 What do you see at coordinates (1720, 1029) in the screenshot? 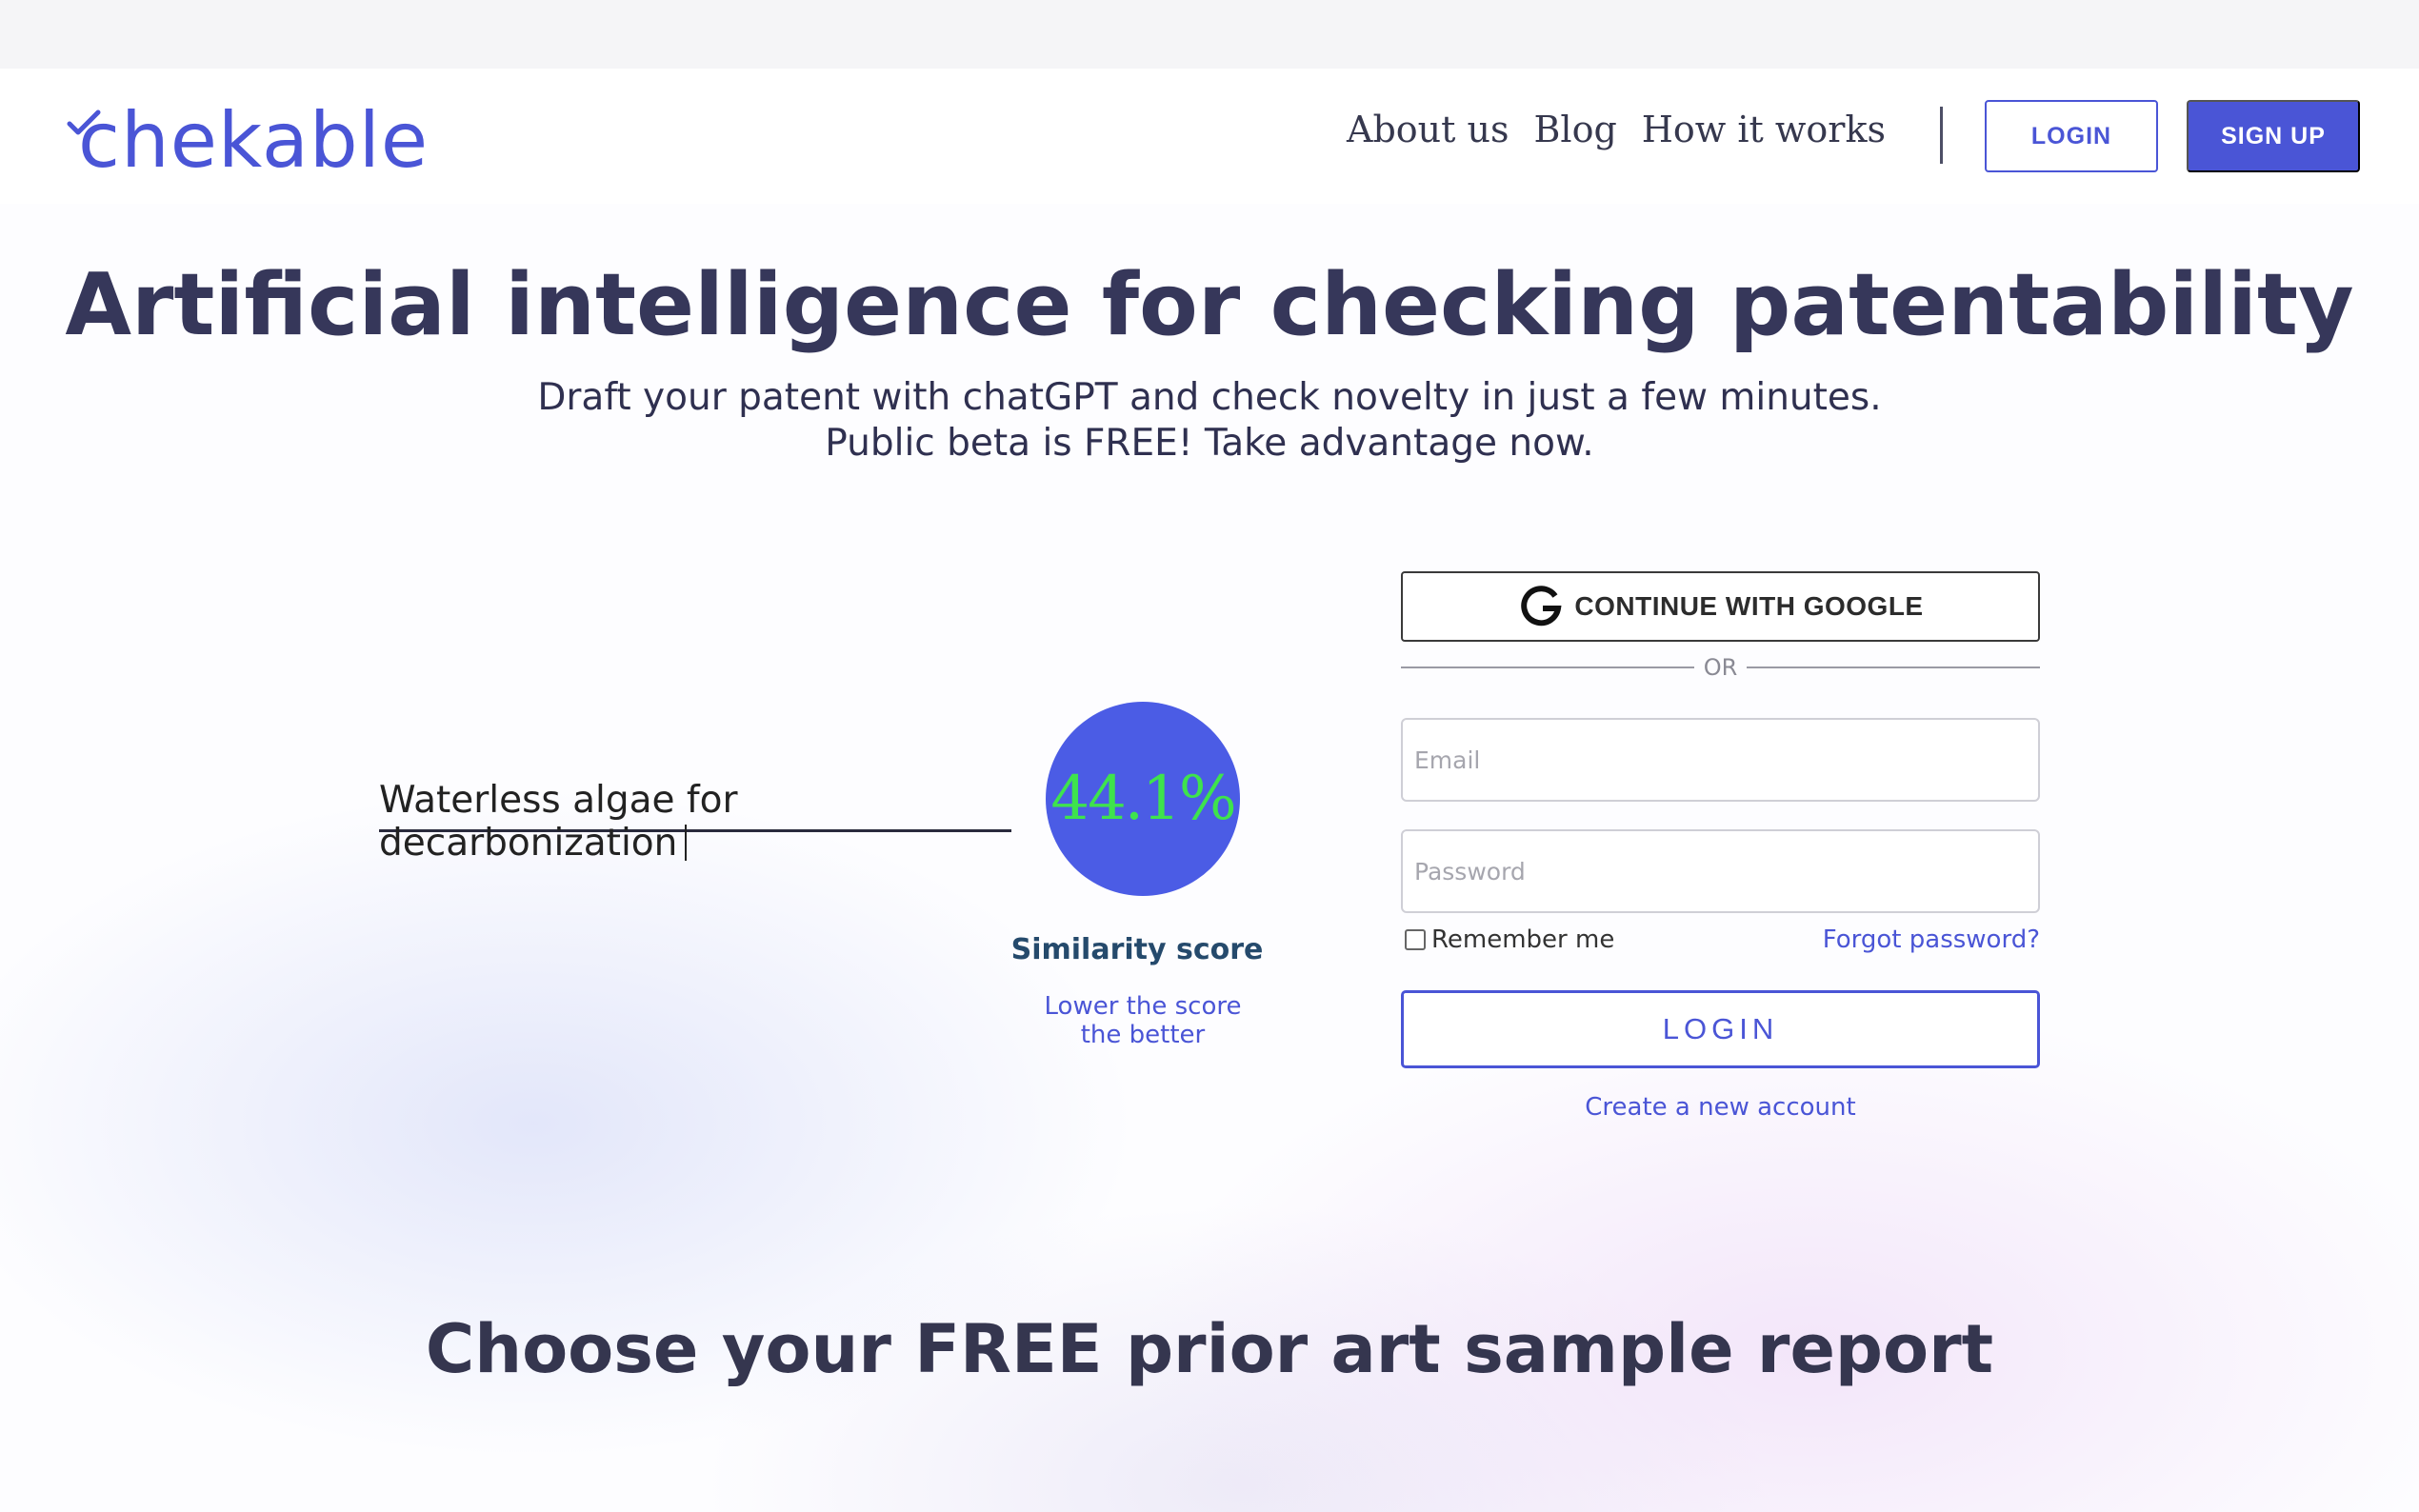
I see `login-button: LOGIN` at bounding box center [1720, 1029].